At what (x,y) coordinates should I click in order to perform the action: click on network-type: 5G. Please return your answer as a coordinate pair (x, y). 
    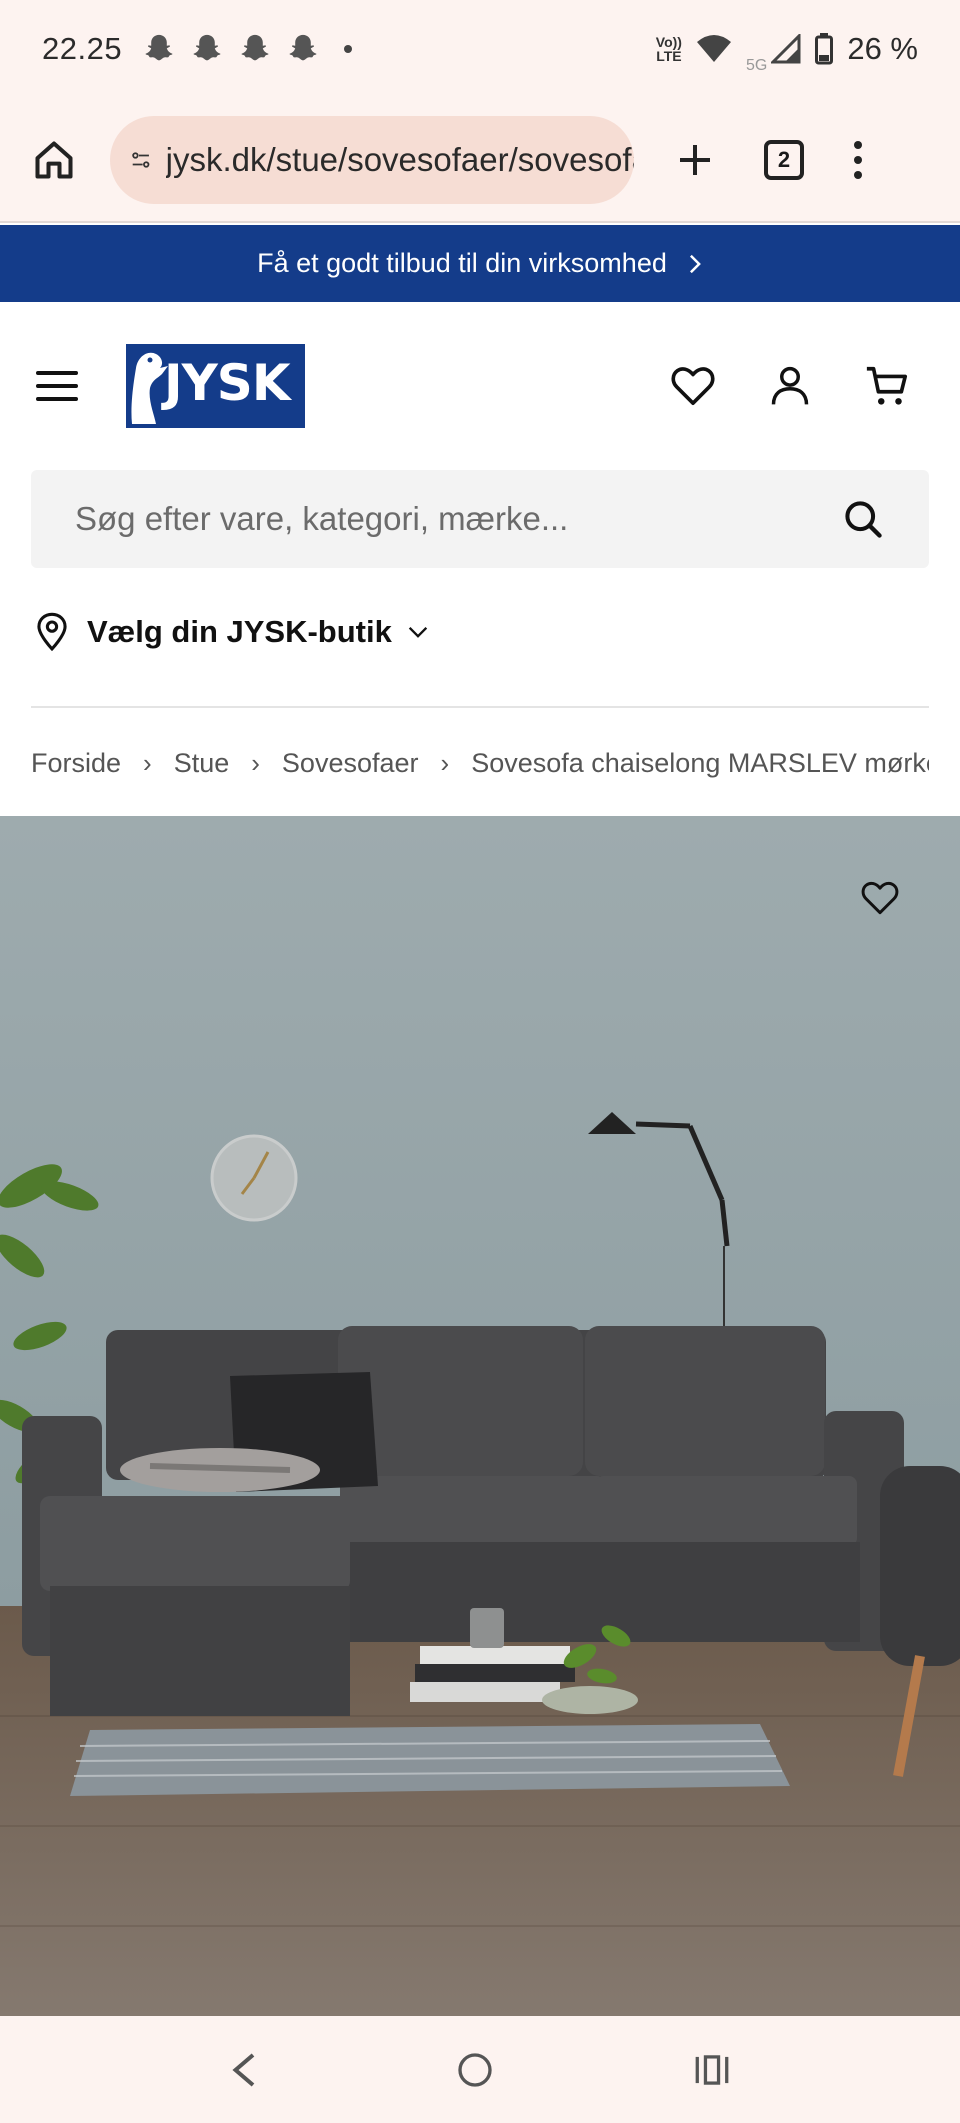
    Looking at the image, I should click on (756, 65).